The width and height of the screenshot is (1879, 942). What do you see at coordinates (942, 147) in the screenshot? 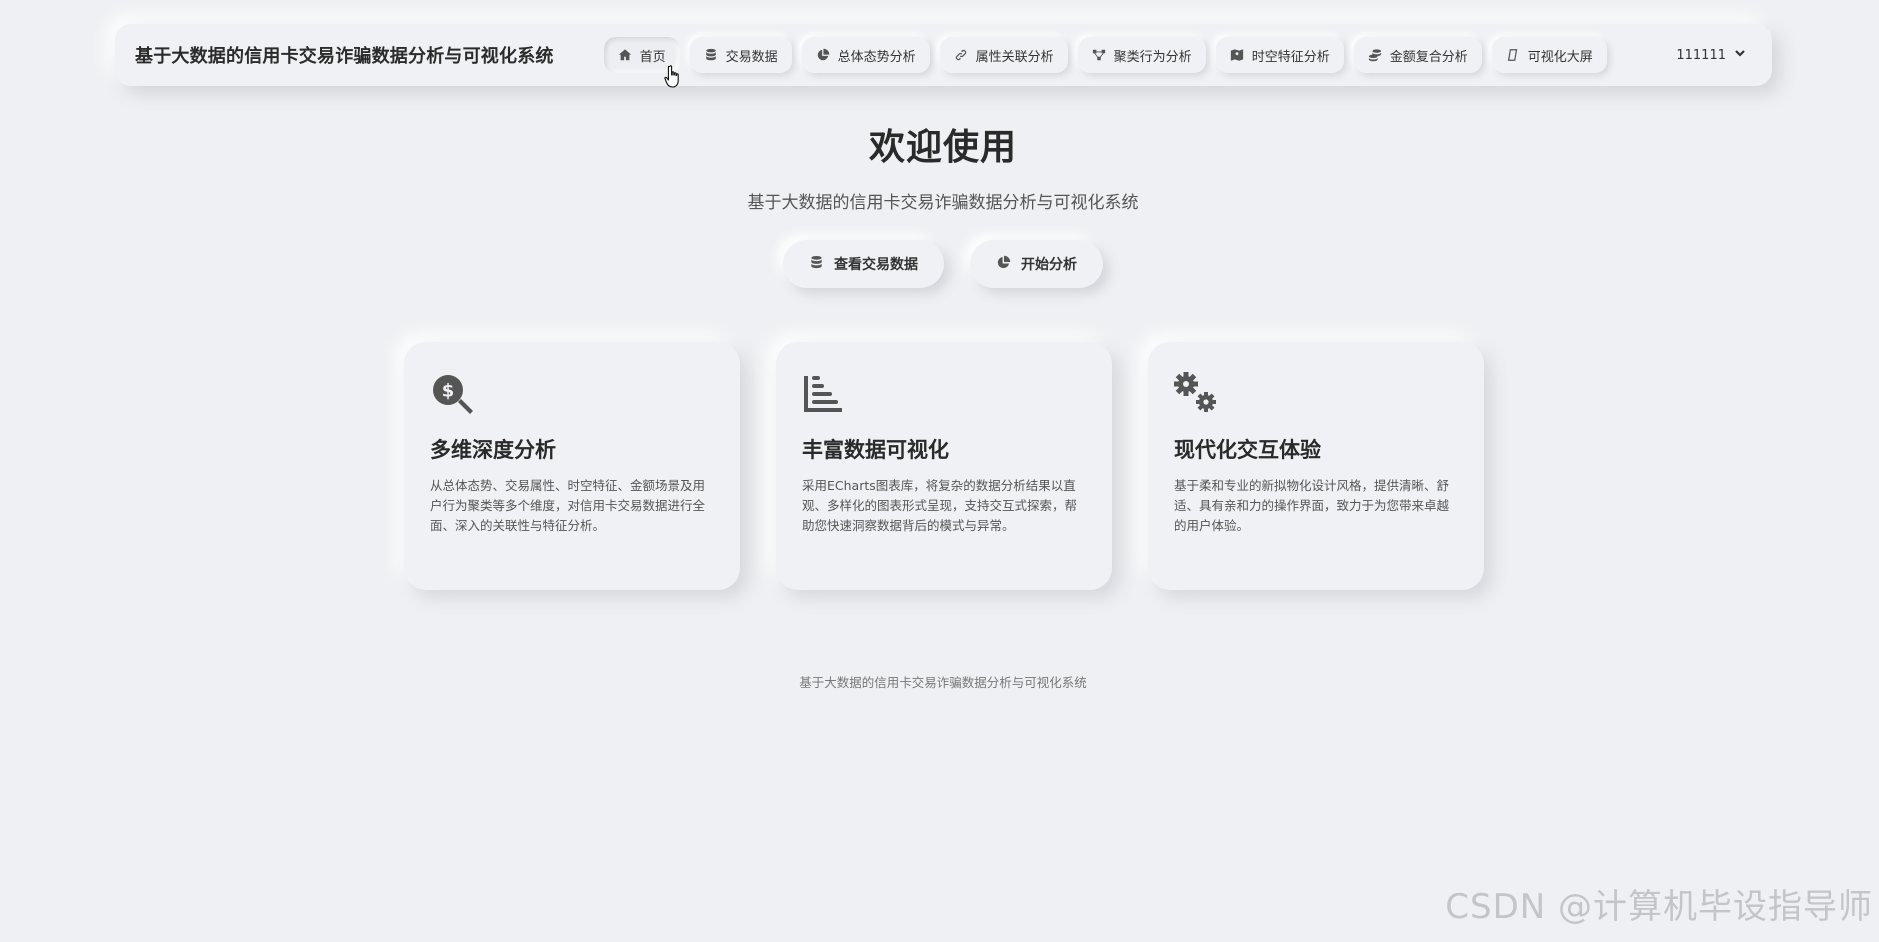
I see `hero-title: 欢迎使用` at bounding box center [942, 147].